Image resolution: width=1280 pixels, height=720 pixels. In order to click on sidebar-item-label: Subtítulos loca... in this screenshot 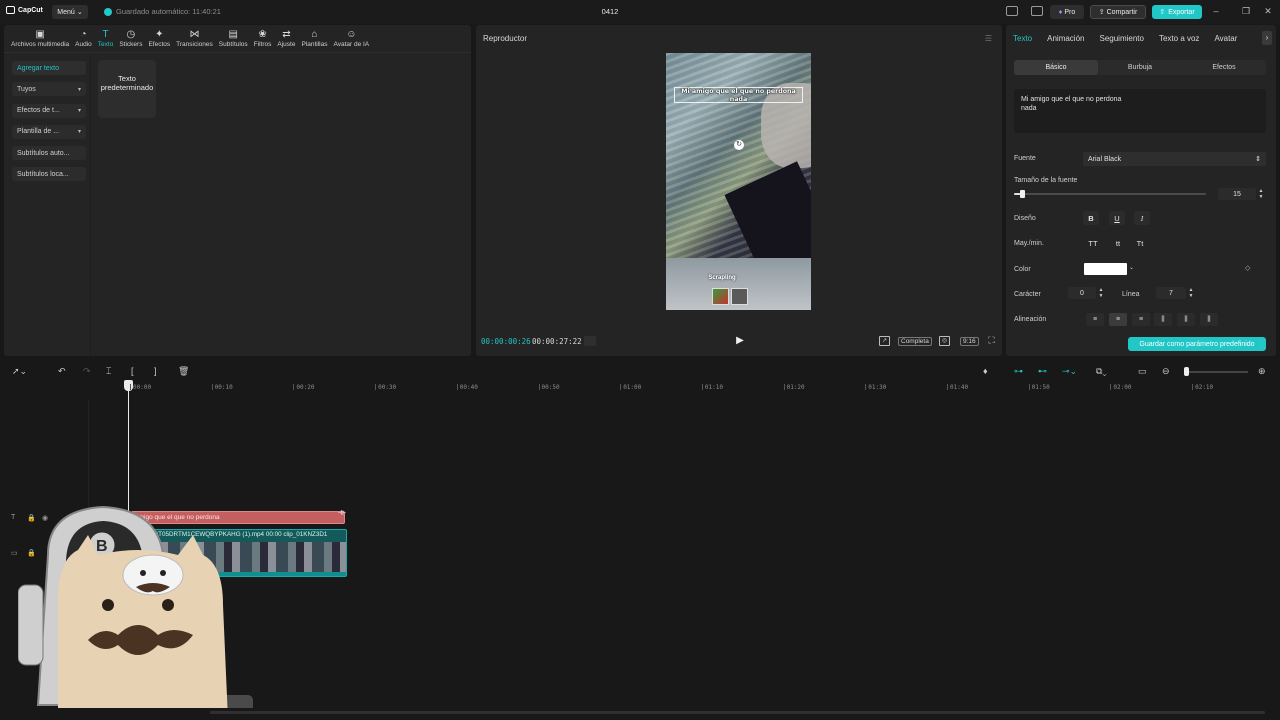, I will do `click(43, 174)`.